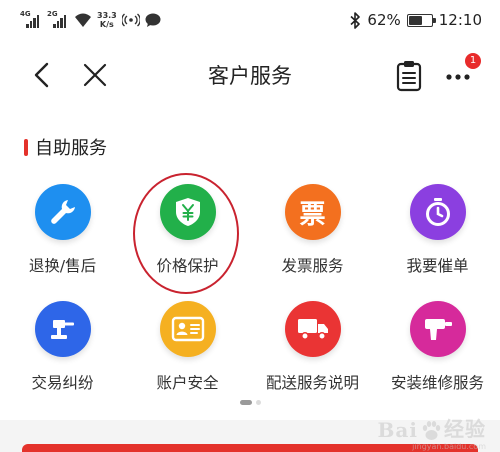 This screenshot has height=452, width=500. I want to click on service-label: 配送服务说明, so click(312, 383).